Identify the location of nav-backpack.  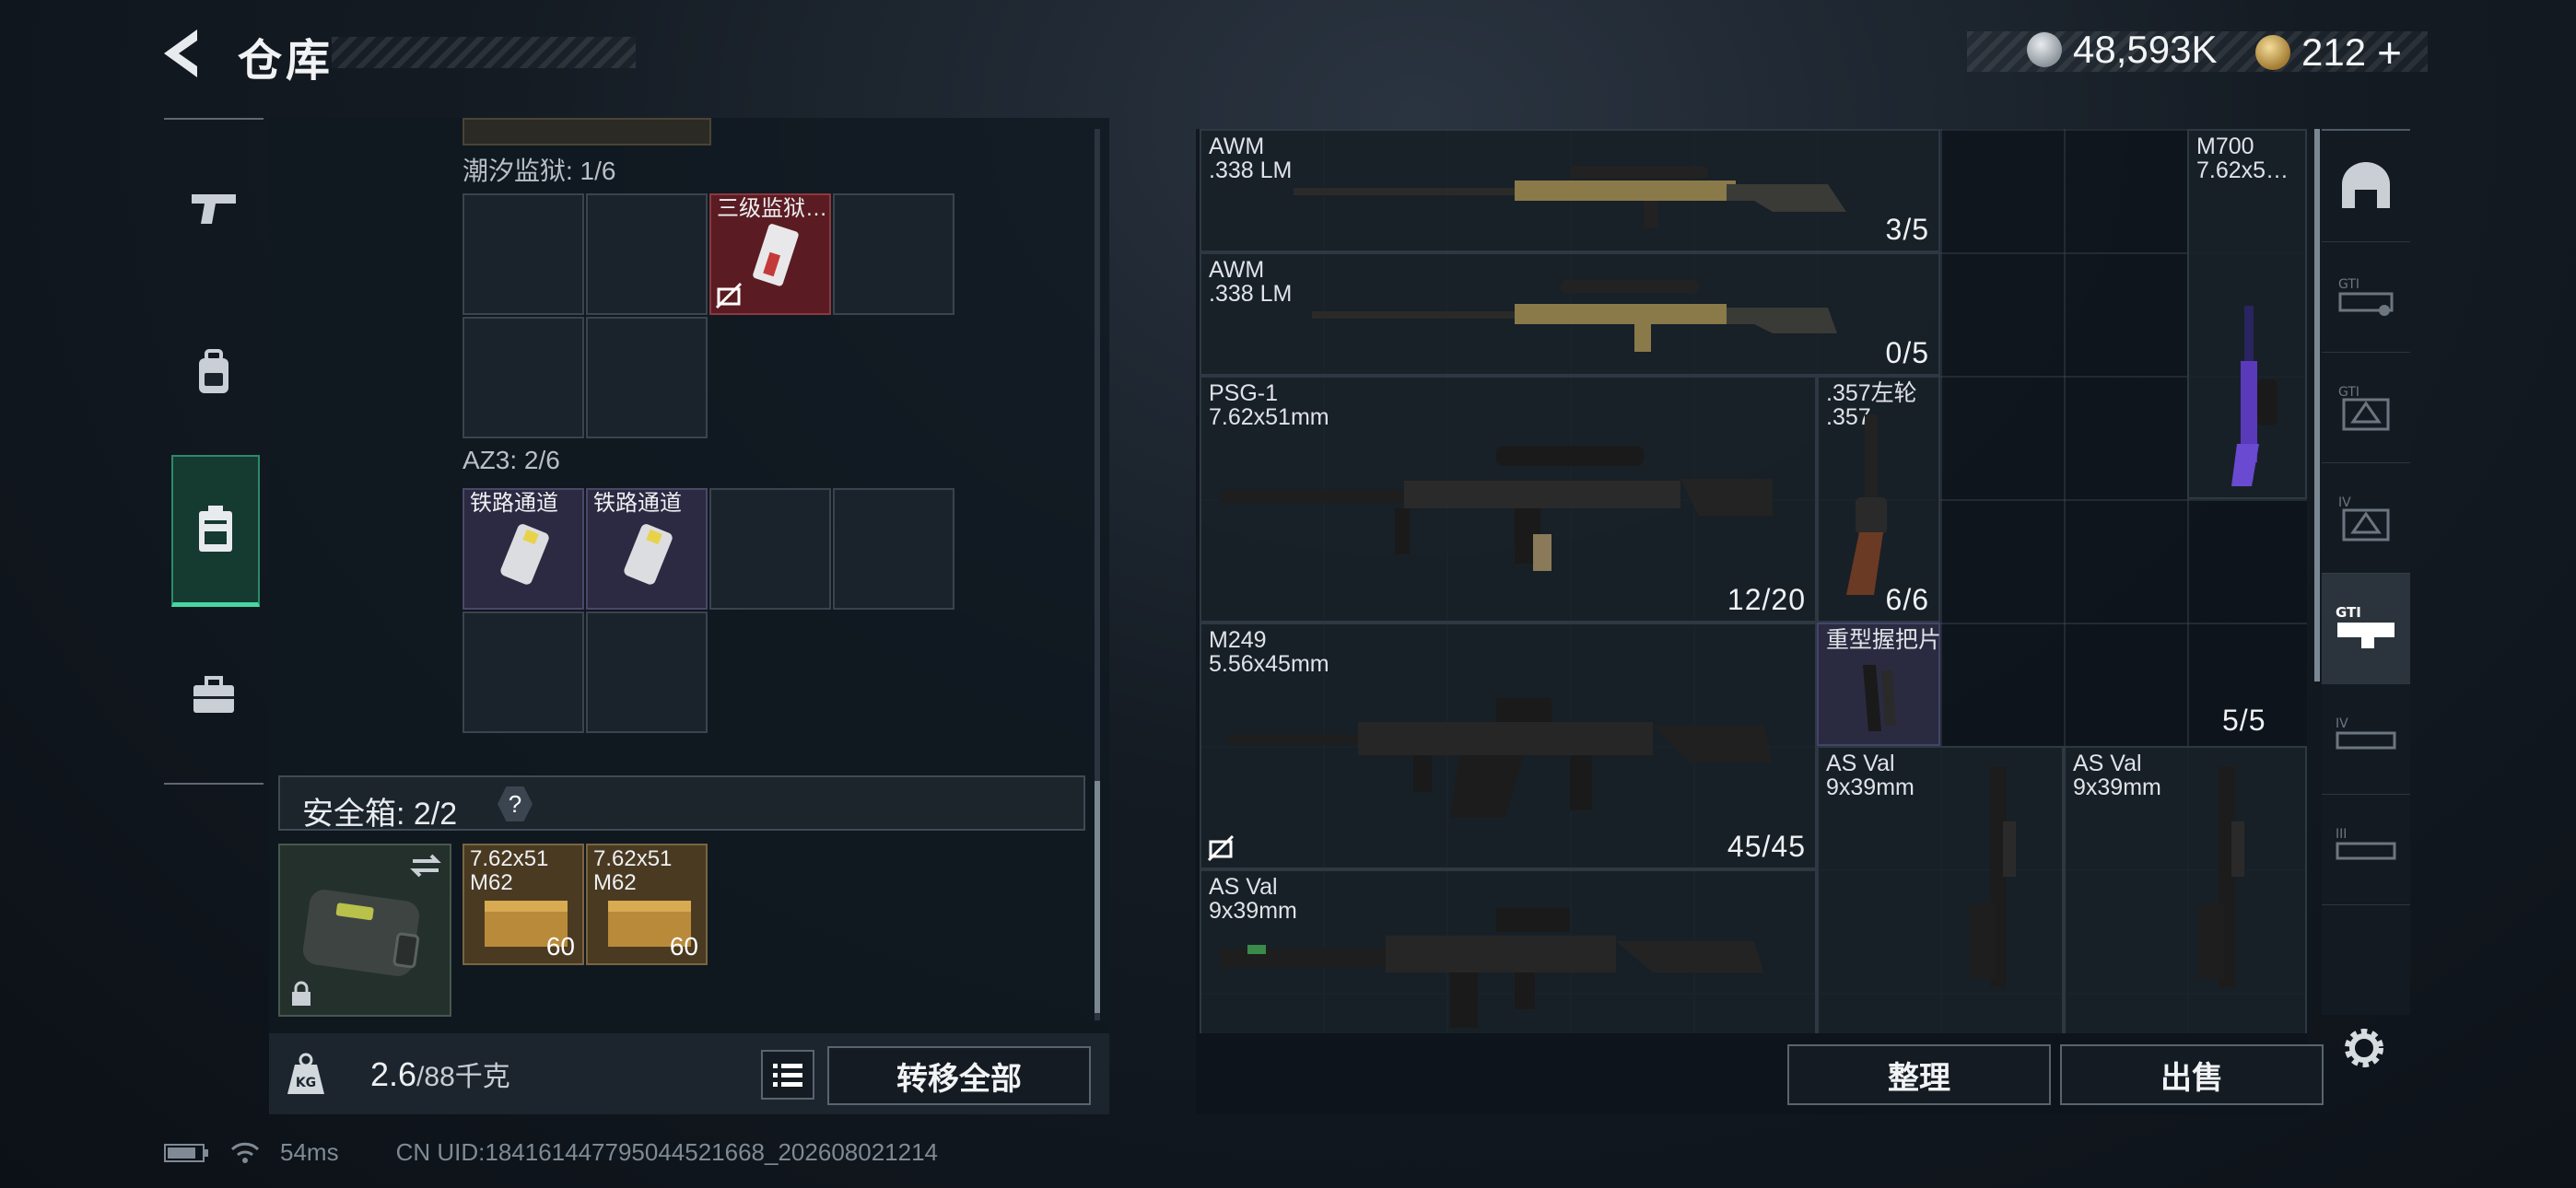
(213, 373).